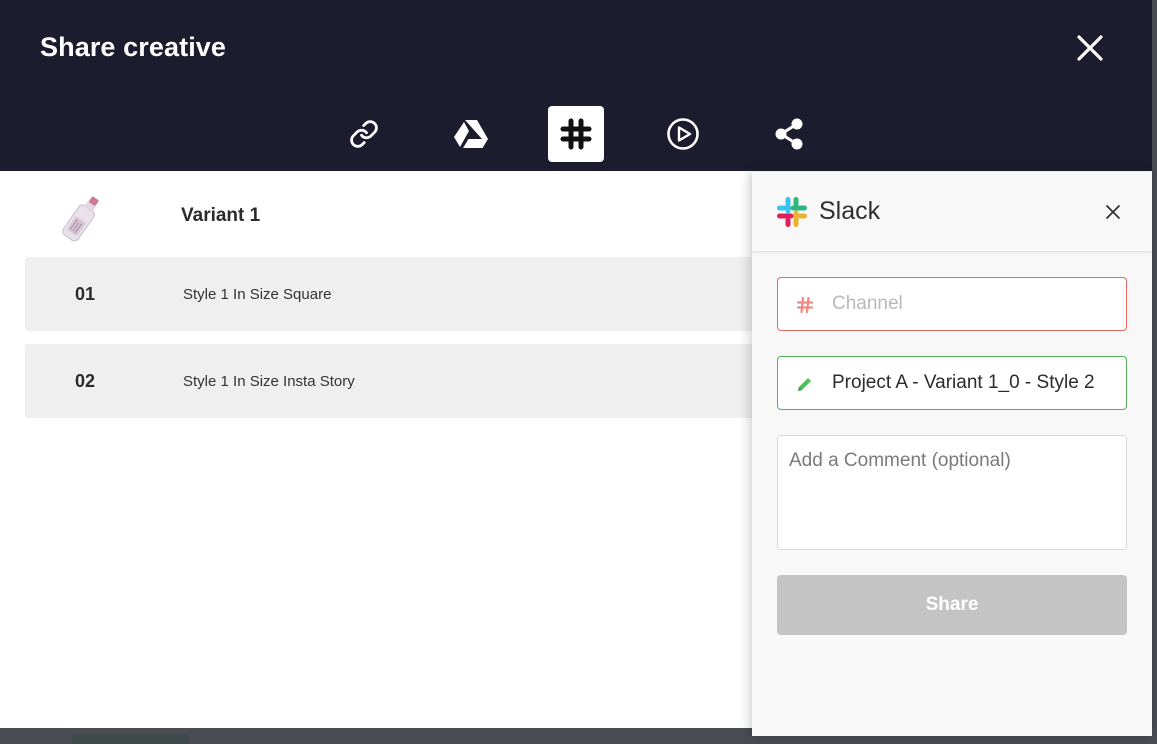  Describe the element at coordinates (952, 605) in the screenshot. I see `share-button: Share` at that location.